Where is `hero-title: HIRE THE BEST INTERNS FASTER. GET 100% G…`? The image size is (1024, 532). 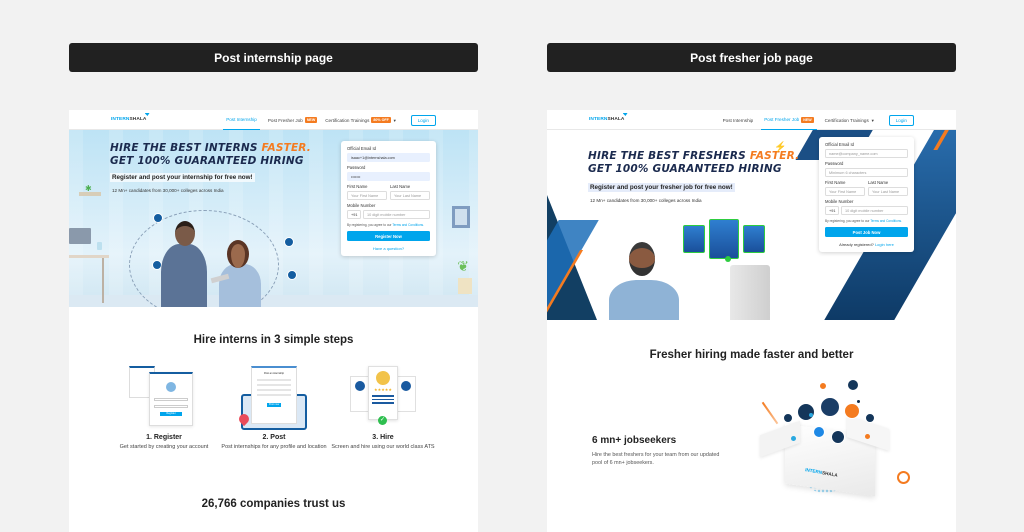
hero-title: HIRE THE BEST INTERNS FASTER. GET 100% G… is located at coordinates (210, 154).